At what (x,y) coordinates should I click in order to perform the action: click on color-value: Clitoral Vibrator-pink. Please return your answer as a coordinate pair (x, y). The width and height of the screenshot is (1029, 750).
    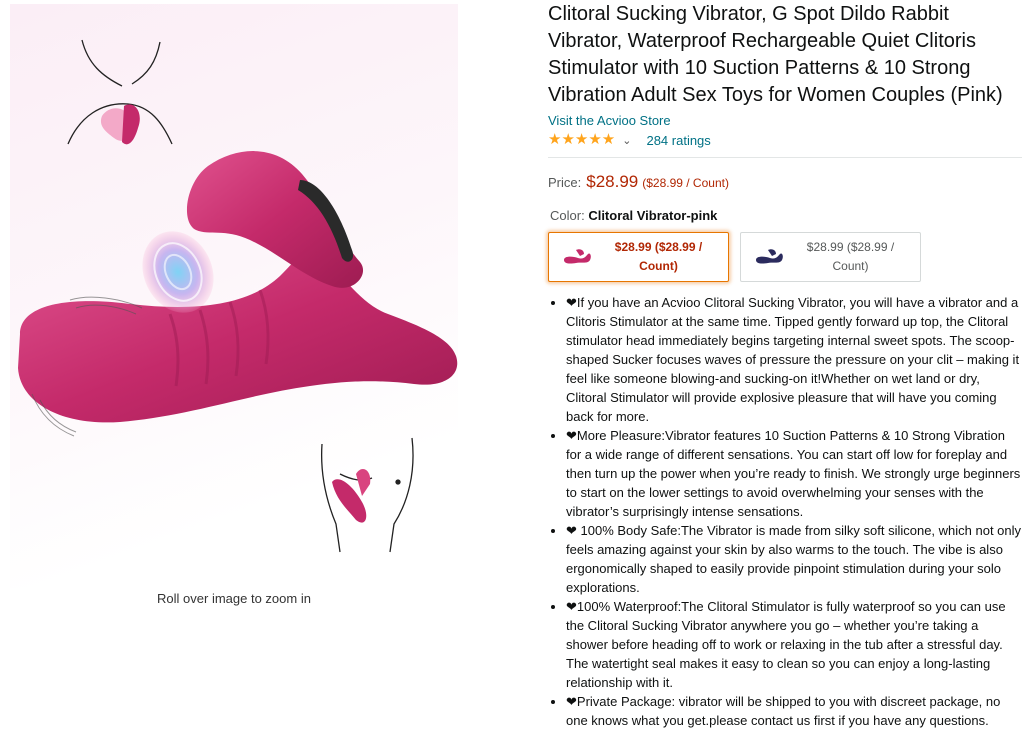
    Looking at the image, I should click on (653, 215).